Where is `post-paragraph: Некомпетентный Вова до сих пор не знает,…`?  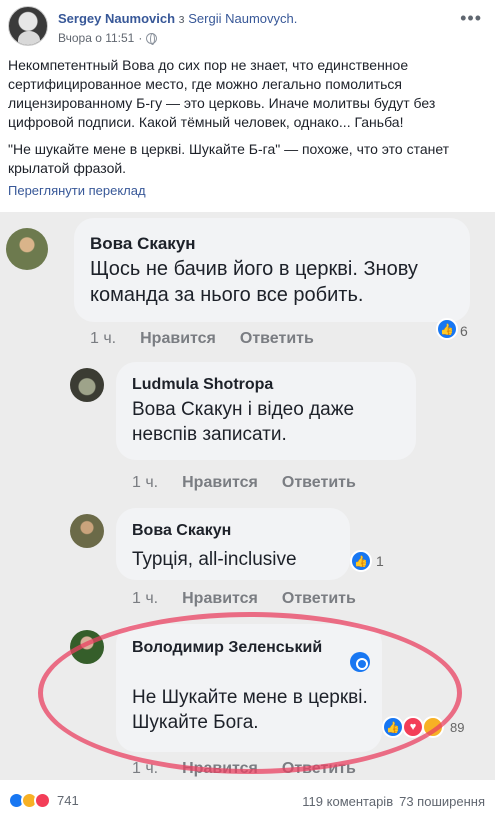
post-paragraph: Некомпетентный Вова до сих пор не знает,… is located at coordinates (222, 93).